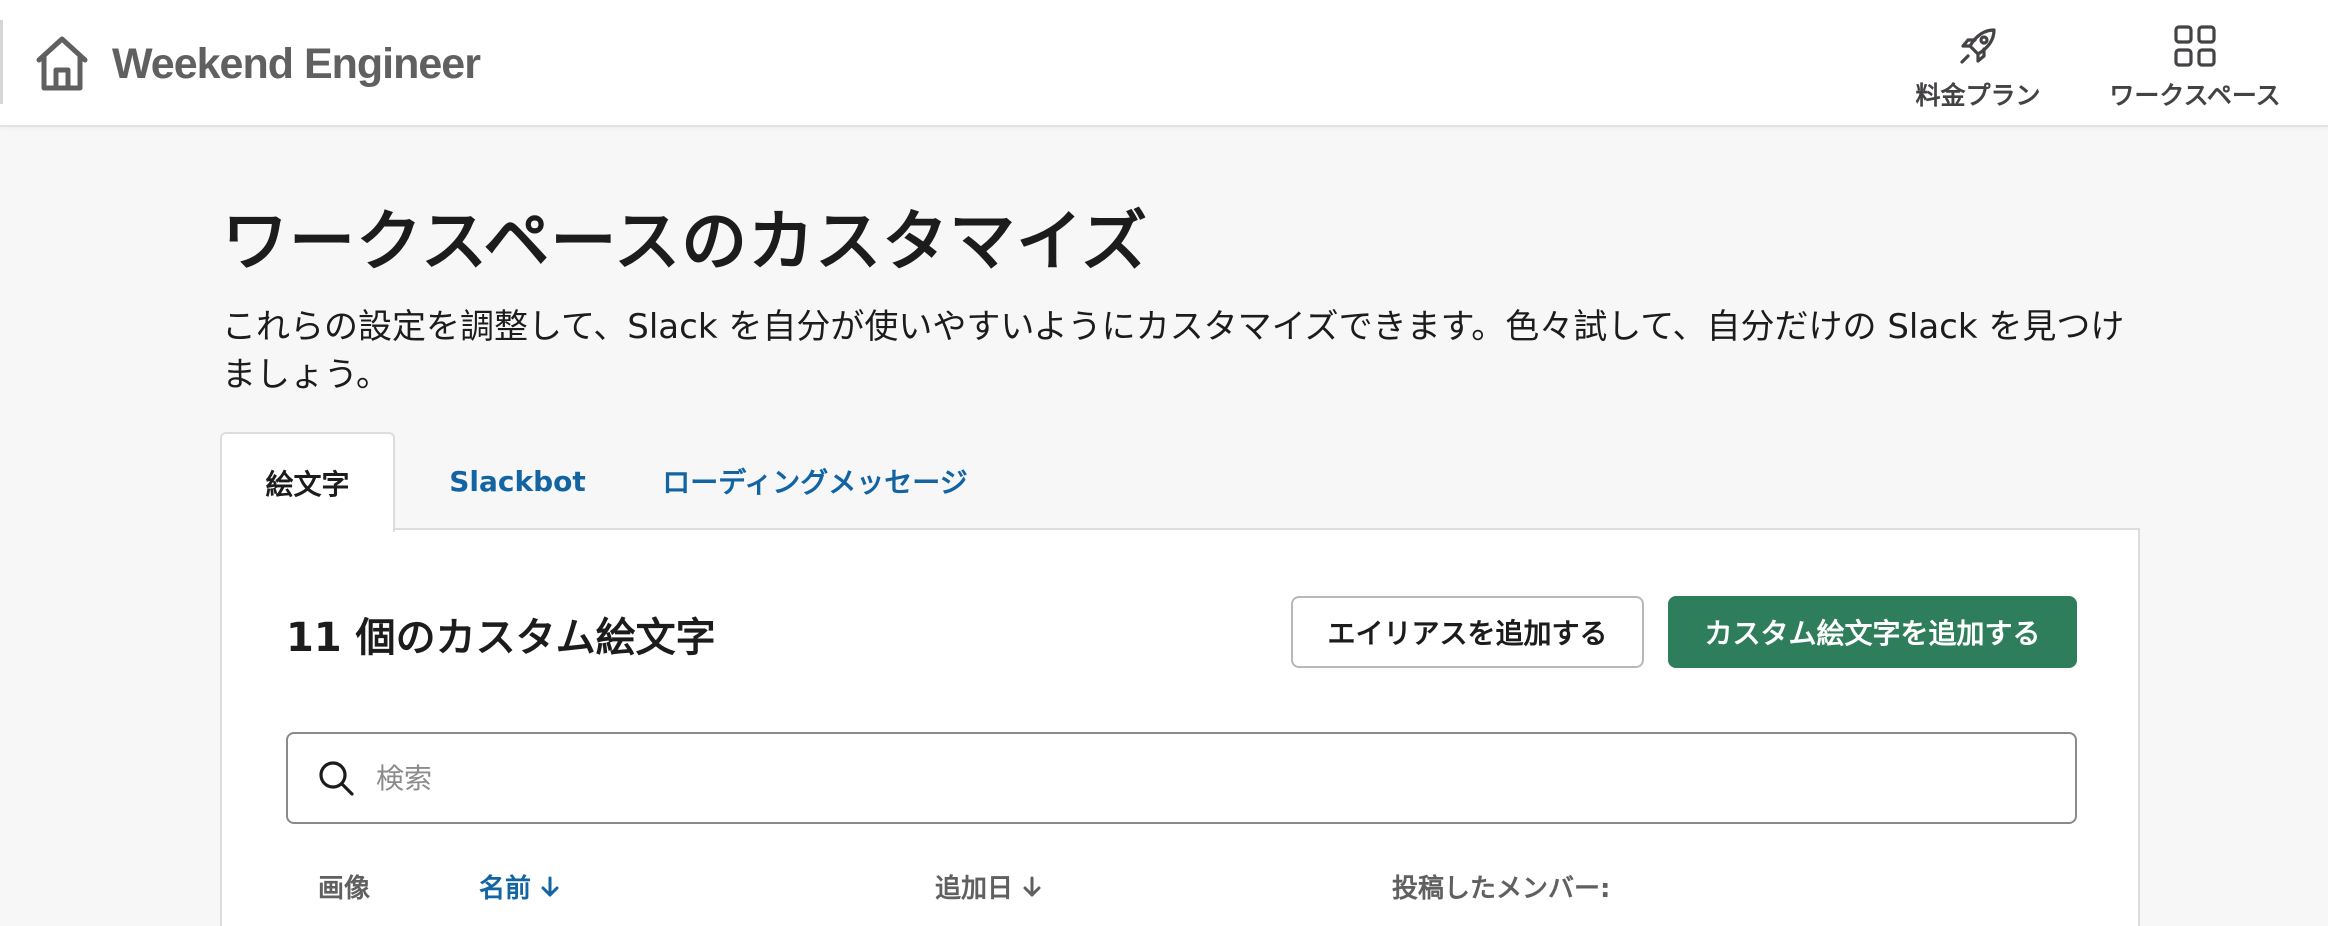  What do you see at coordinates (1164, 63) in the screenshot?
I see `top-header: Weekend Engineer 料金プラン ワークスペース` at bounding box center [1164, 63].